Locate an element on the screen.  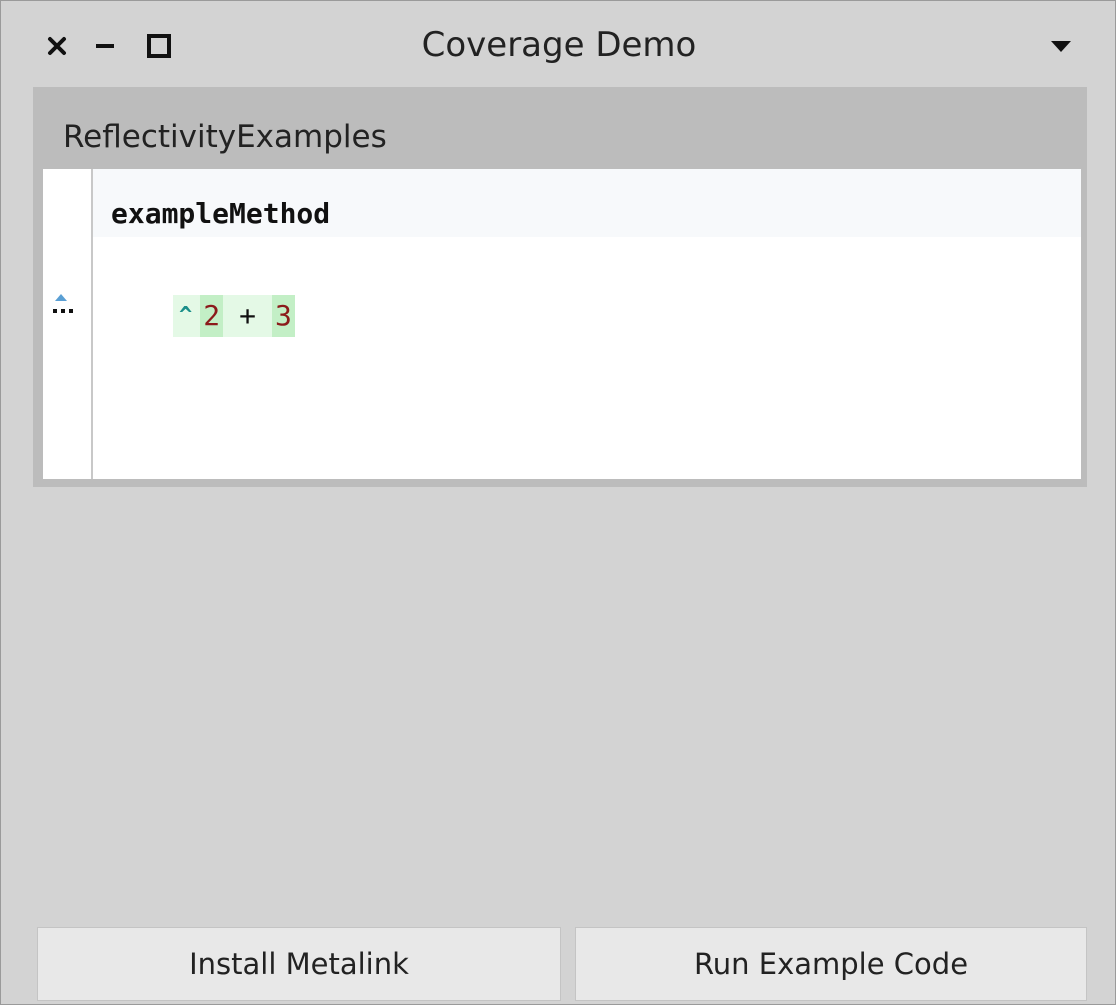
metalink-marker-icon is located at coordinates (62, 304).